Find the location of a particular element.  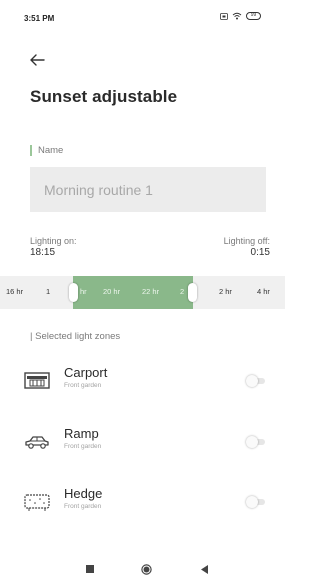

lighting-on-value: 18:15 is located at coordinates (43, 252).